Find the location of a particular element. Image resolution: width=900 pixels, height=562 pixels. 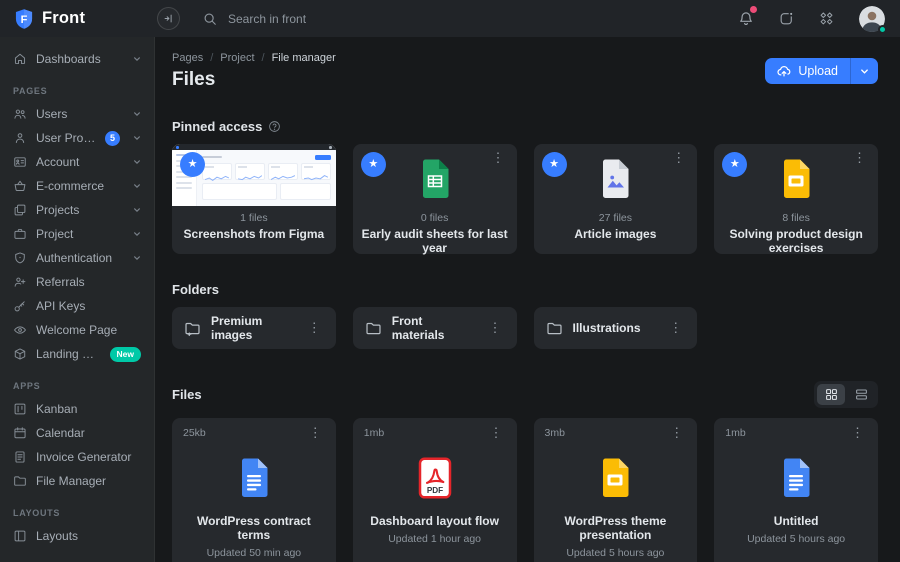

file-count: 1 files is located at coordinates (254, 218).